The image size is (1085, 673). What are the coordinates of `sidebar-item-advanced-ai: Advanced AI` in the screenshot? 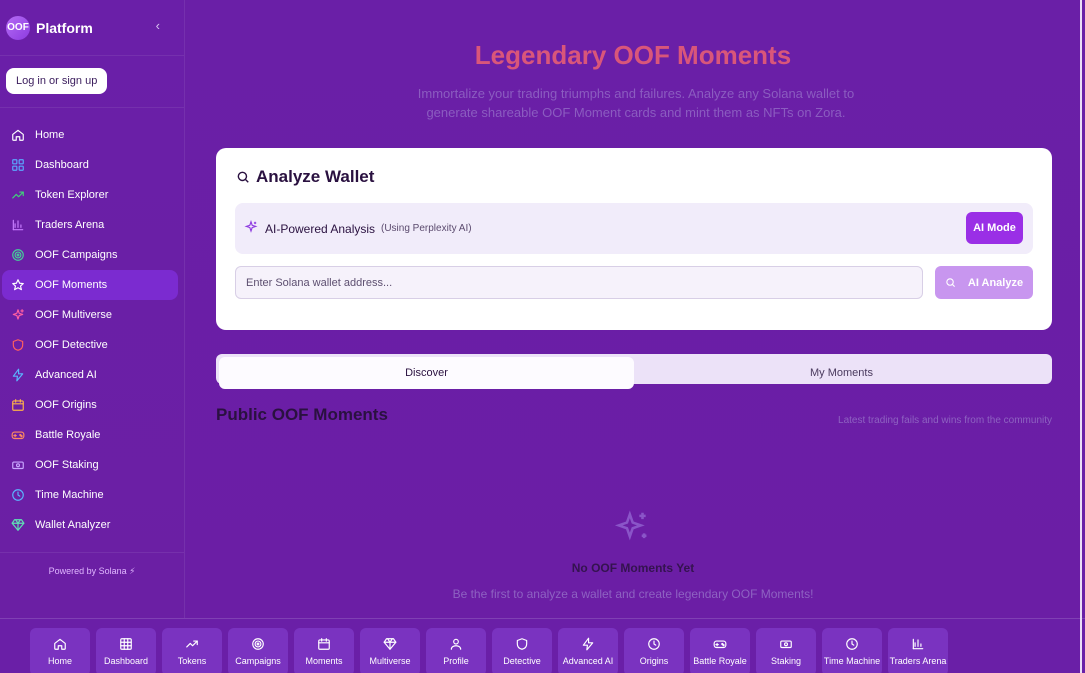 It's located at (90, 375).